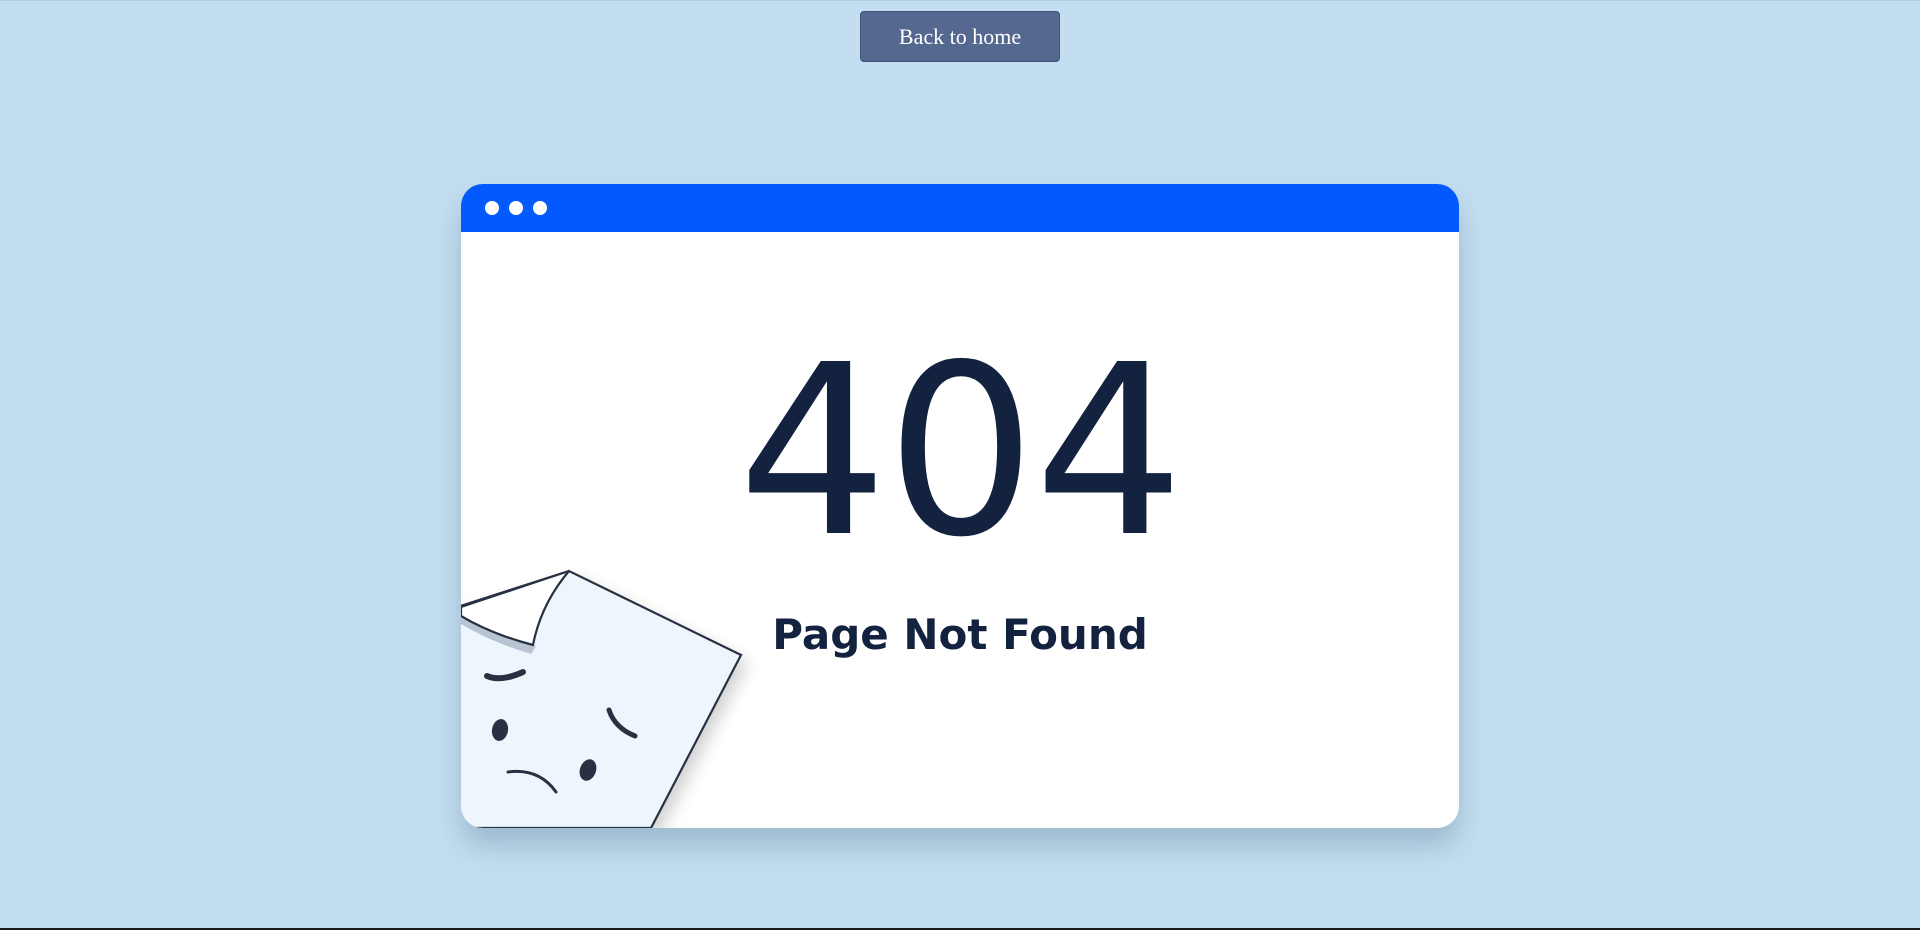 The width and height of the screenshot is (1920, 930). Describe the element at coordinates (602, 698) in the screenshot. I see `sad-page-icon` at that location.